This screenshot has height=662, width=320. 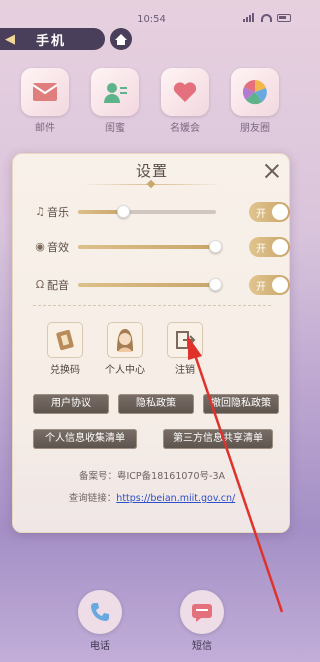 I want to click on query-link: https://beian.miit.gov.cn/, so click(x=175, y=498).